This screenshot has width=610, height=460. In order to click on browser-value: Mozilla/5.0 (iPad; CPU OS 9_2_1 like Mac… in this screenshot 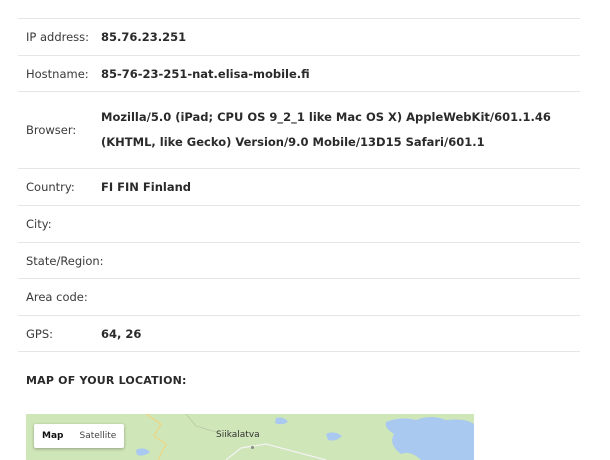, I will do `click(326, 129)`.